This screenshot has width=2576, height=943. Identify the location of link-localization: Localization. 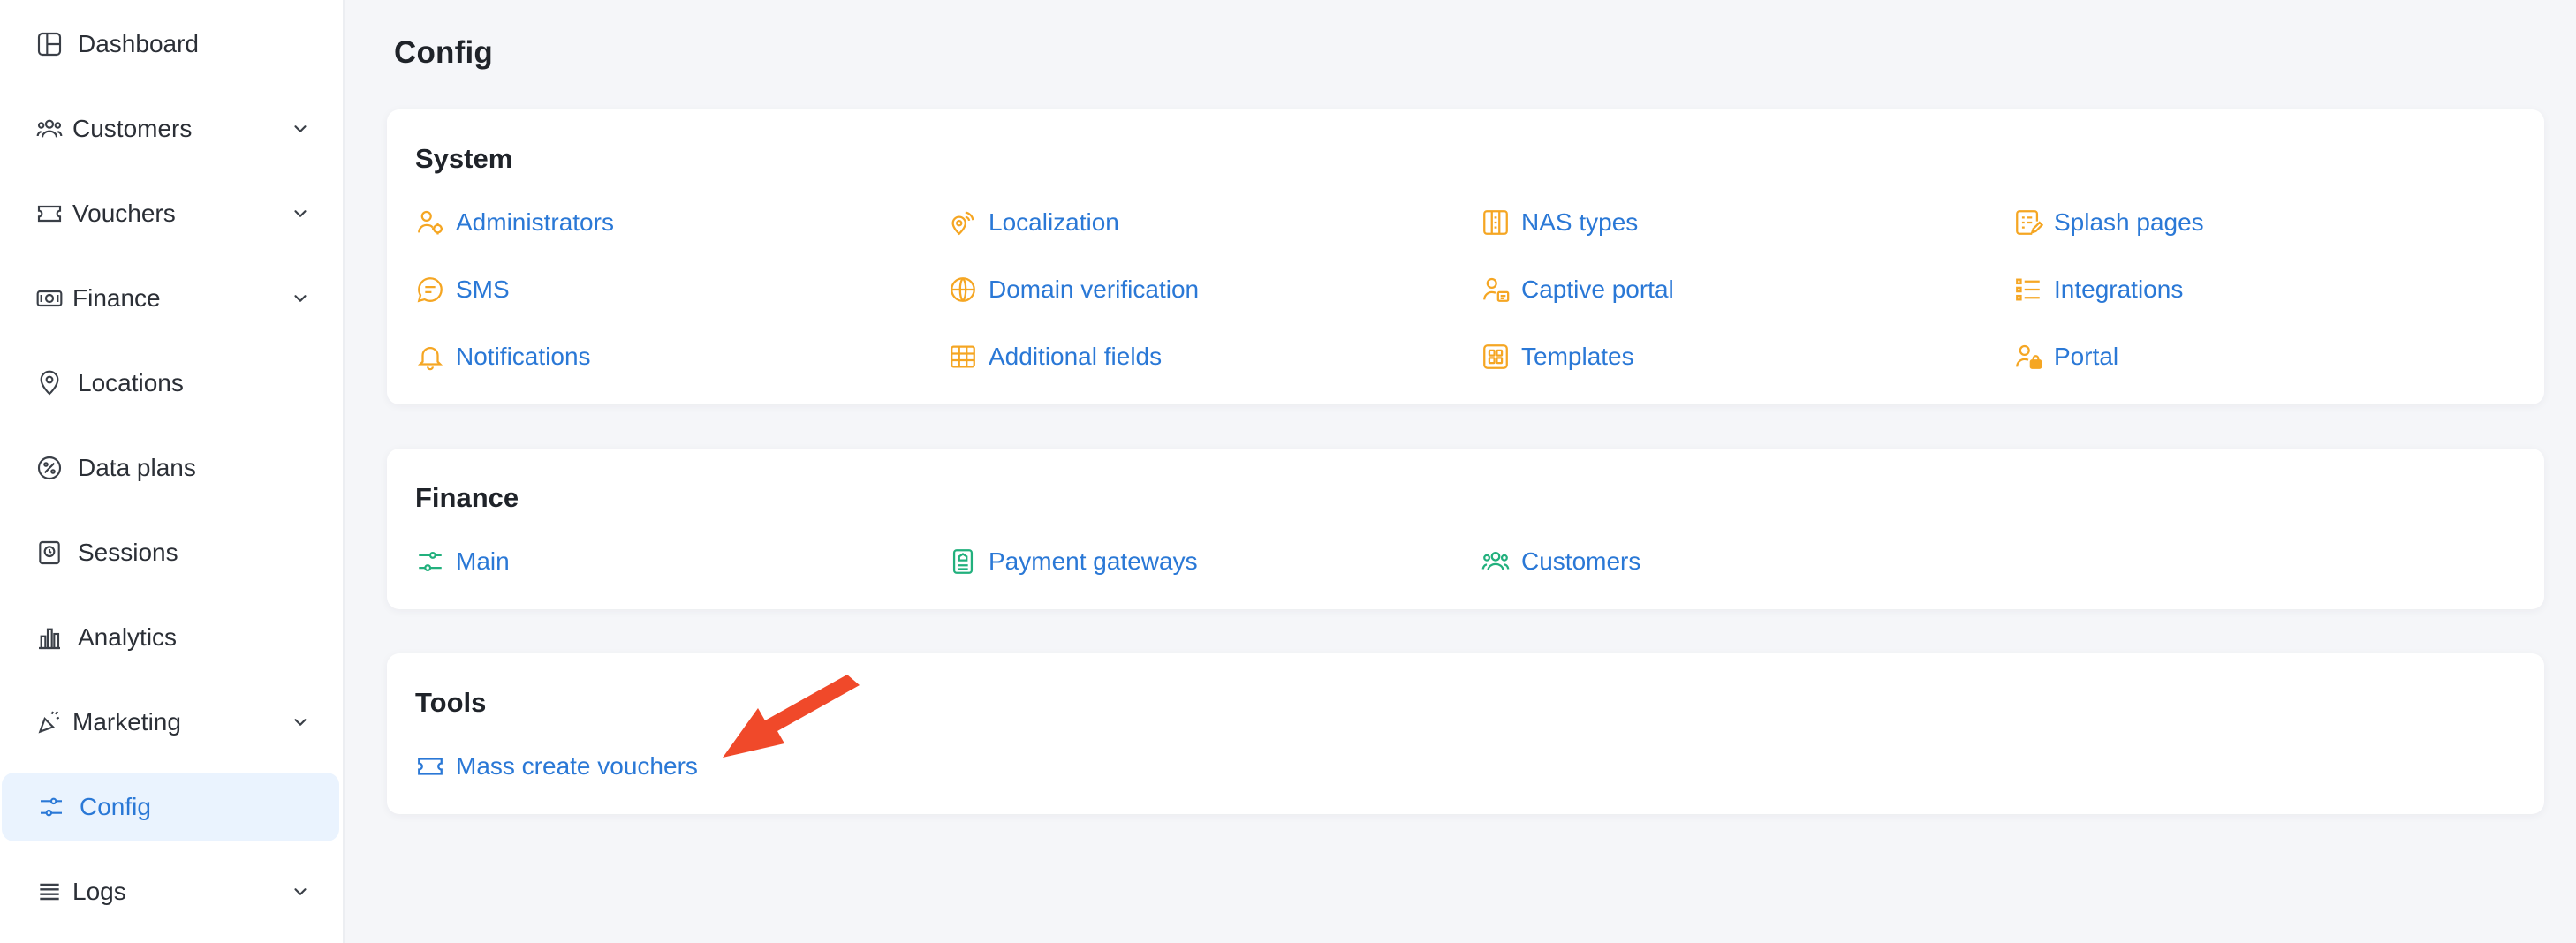
(1032, 222).